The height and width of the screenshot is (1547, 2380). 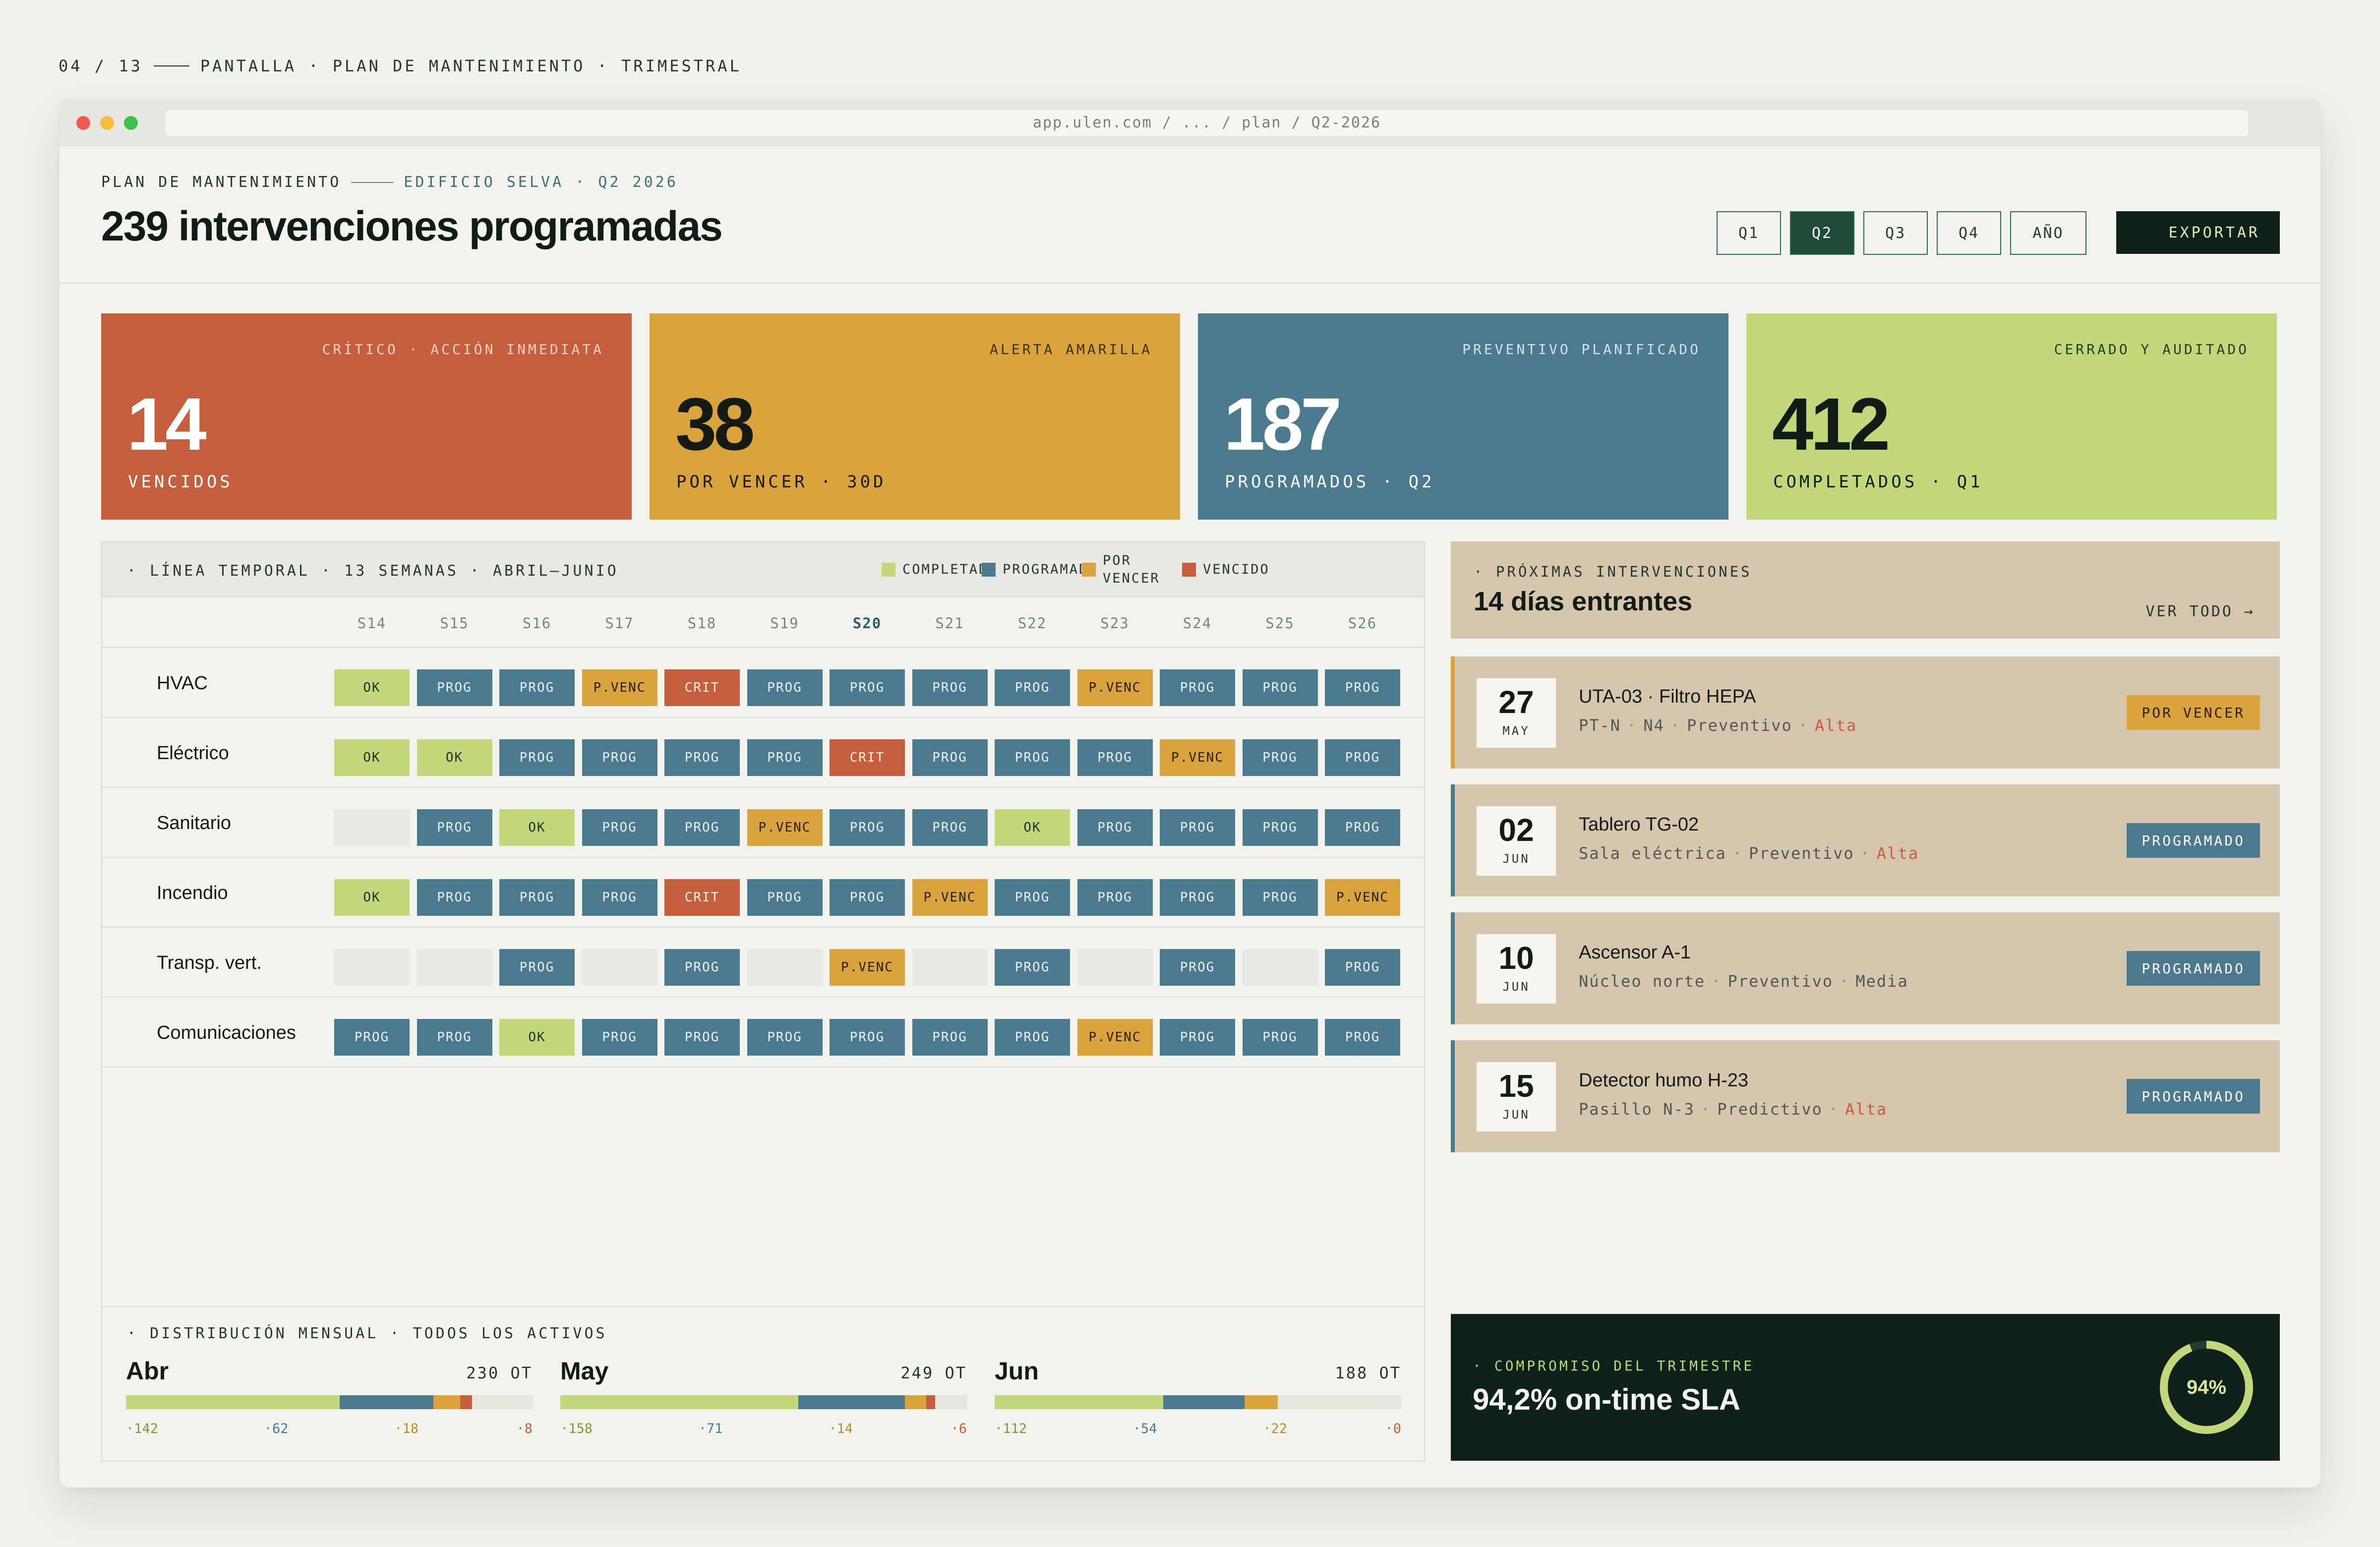 What do you see at coordinates (915, 416) in the screenshot?
I see `kpi-card: ALERTA AMARILLA 38 POR VENCER · 30D` at bounding box center [915, 416].